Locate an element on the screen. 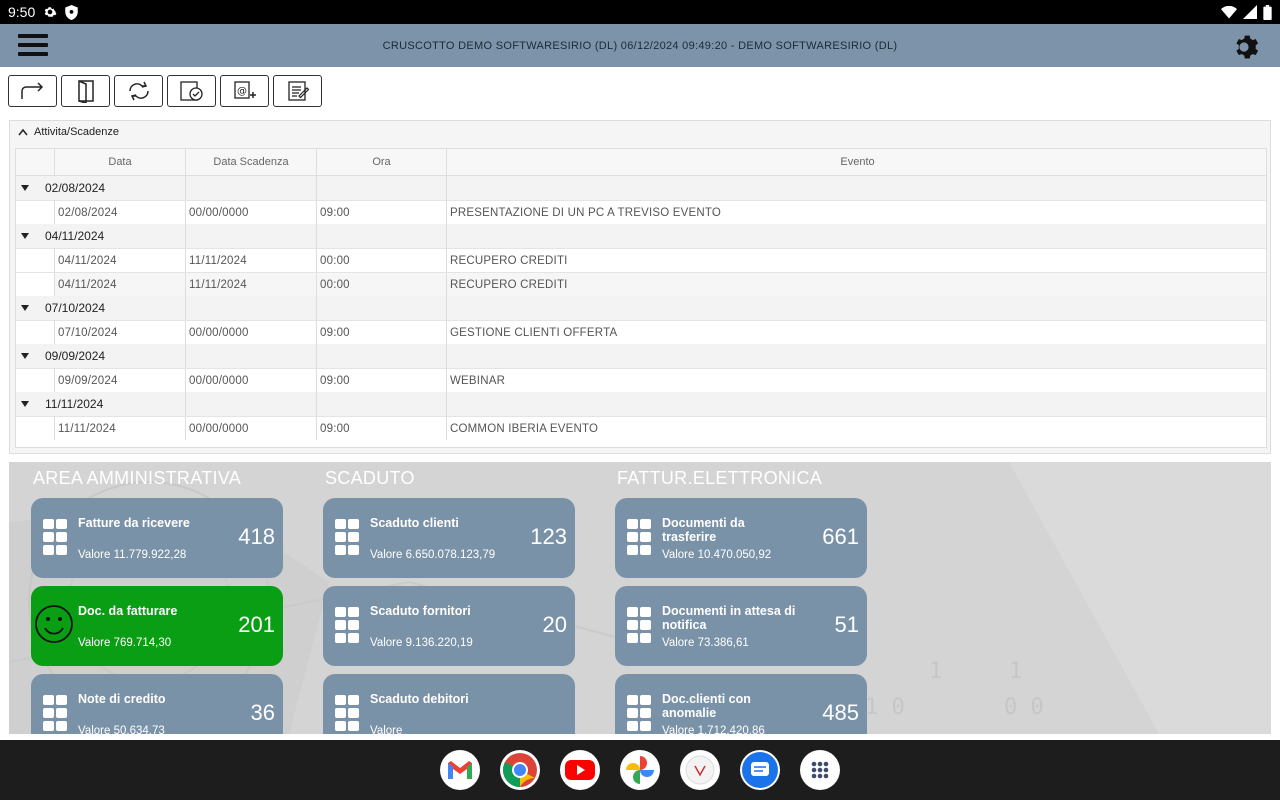  verify-document-button is located at coordinates (191, 91).